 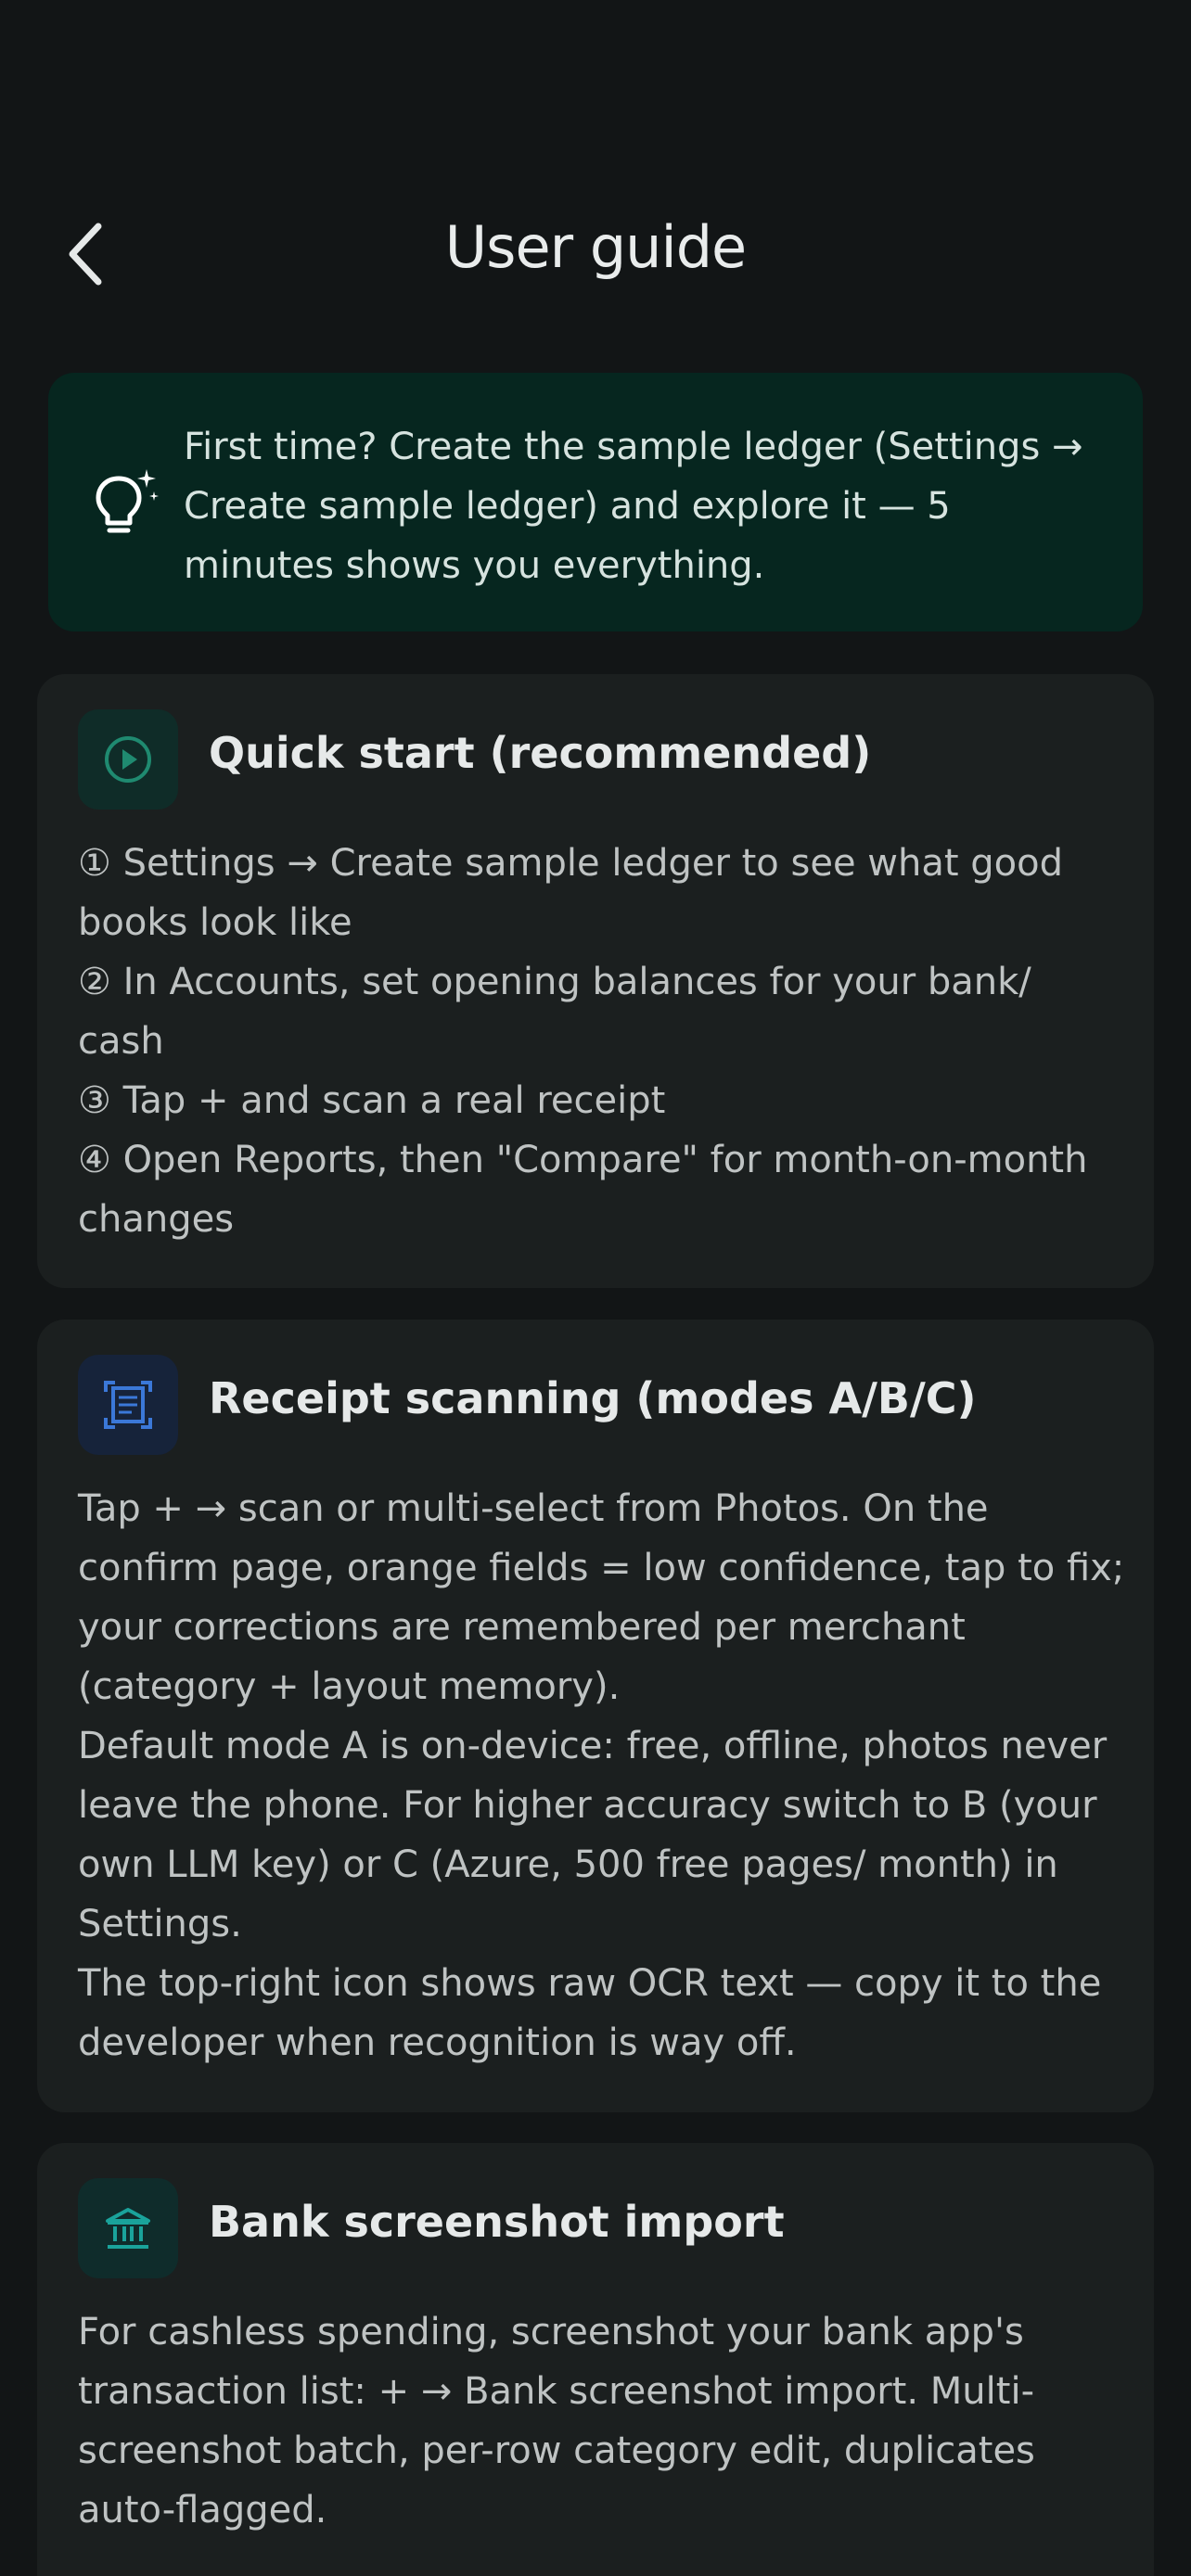 I want to click on section-title: Bank screenshot import, so click(x=497, y=2222).